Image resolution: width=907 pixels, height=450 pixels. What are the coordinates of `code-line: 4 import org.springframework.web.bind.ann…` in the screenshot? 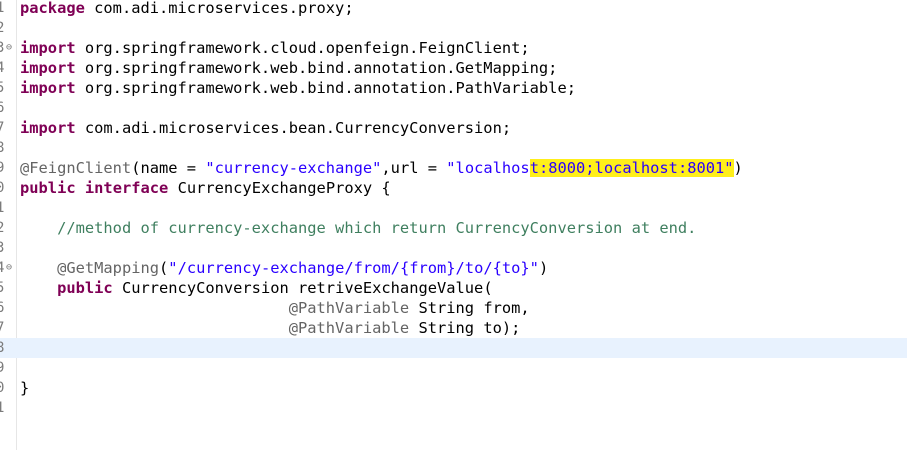 It's located at (453, 68).